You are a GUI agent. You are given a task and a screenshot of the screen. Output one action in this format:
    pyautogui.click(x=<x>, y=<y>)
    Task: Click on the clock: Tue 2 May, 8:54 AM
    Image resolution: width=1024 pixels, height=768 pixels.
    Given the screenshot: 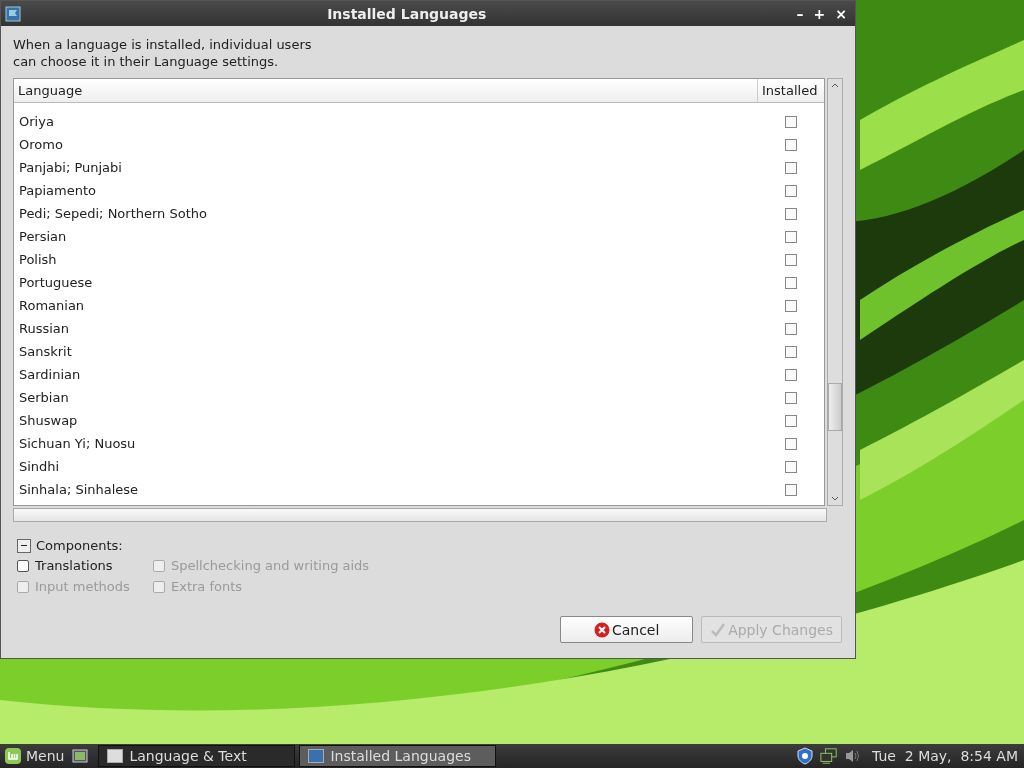 What is the action you would take?
    pyautogui.click(x=945, y=756)
    